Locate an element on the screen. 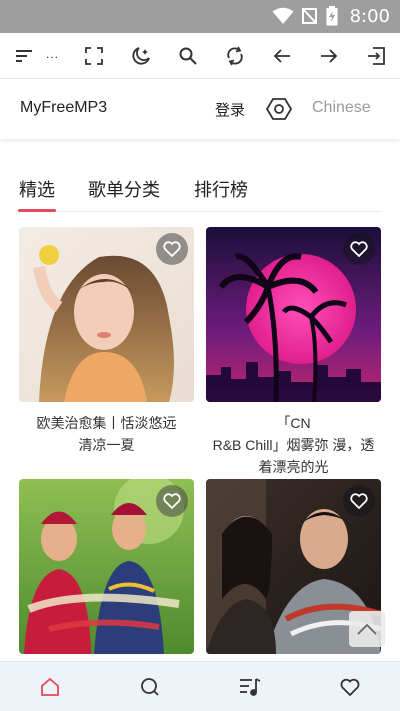 The image size is (400, 711). home-icon is located at coordinates (50, 686).